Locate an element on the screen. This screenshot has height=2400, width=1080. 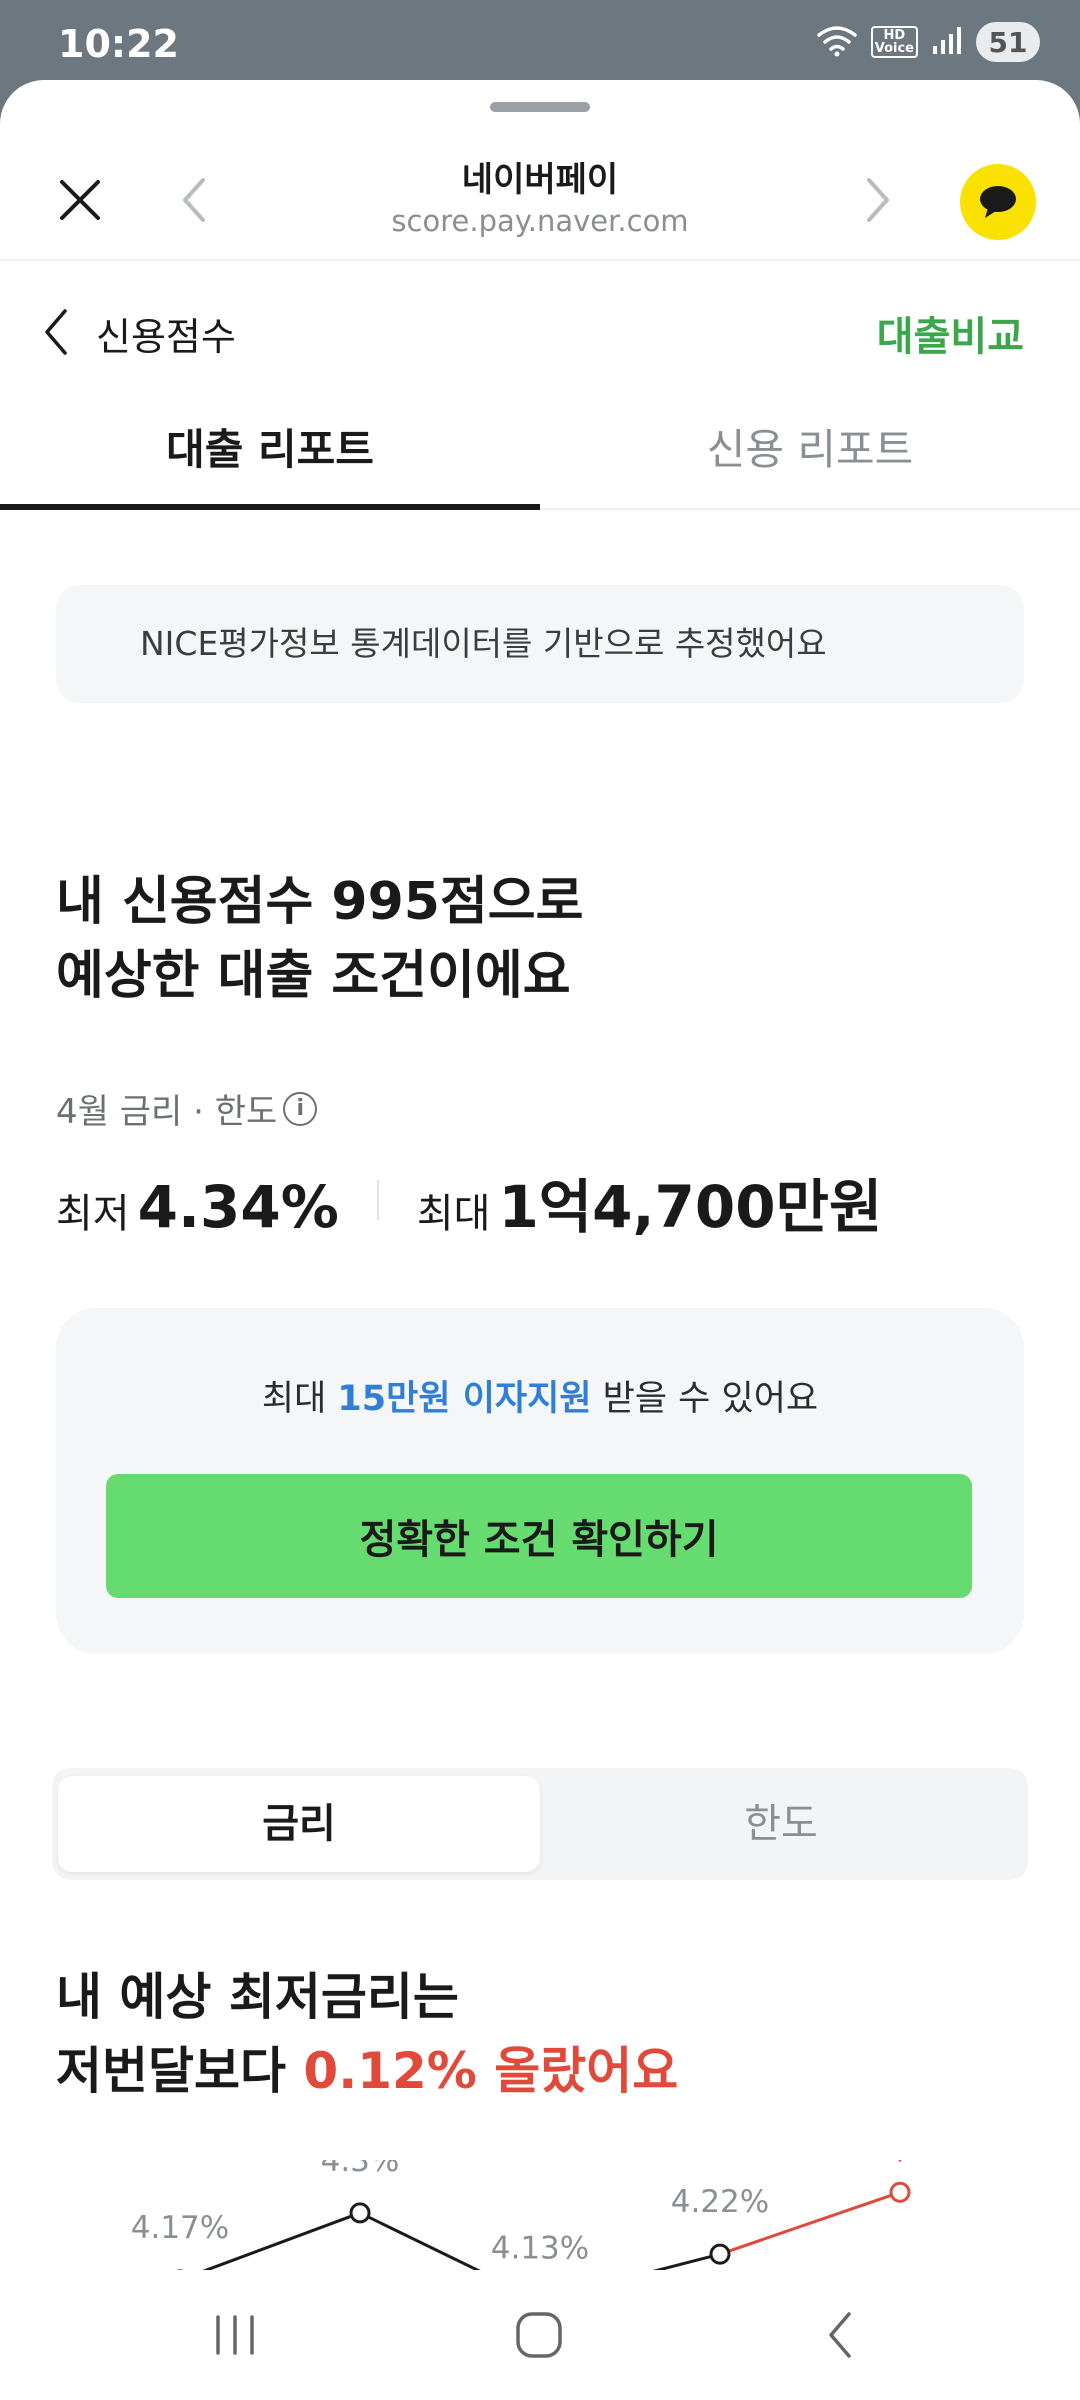
promo-prefix: 최대 is located at coordinates (299, 1399).